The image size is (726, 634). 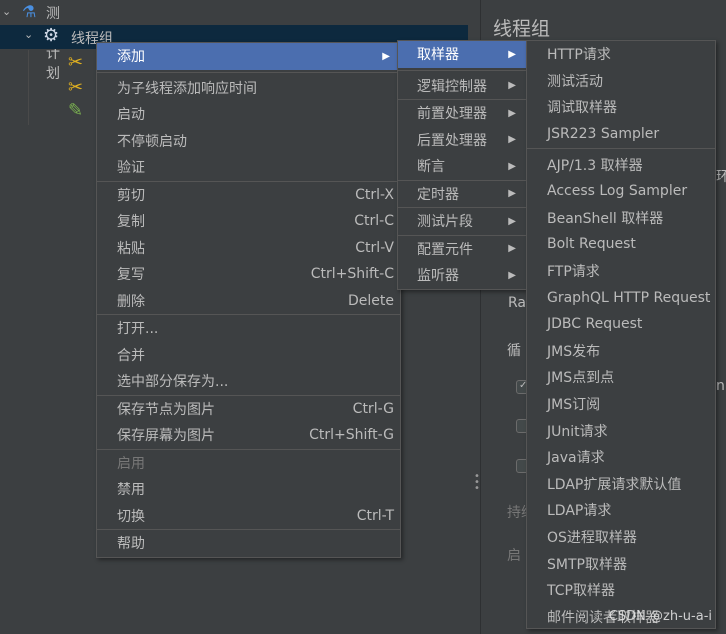 I want to click on sampler-item: OS进程取样器, so click(x=621, y=537).